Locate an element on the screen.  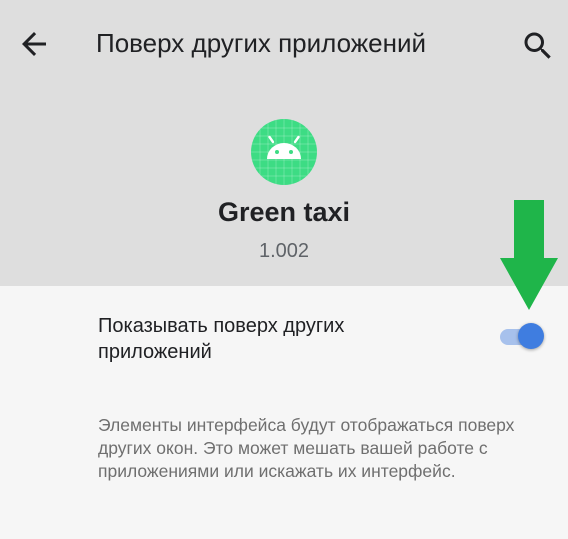
arrow-back-icon is located at coordinates (34, 44).